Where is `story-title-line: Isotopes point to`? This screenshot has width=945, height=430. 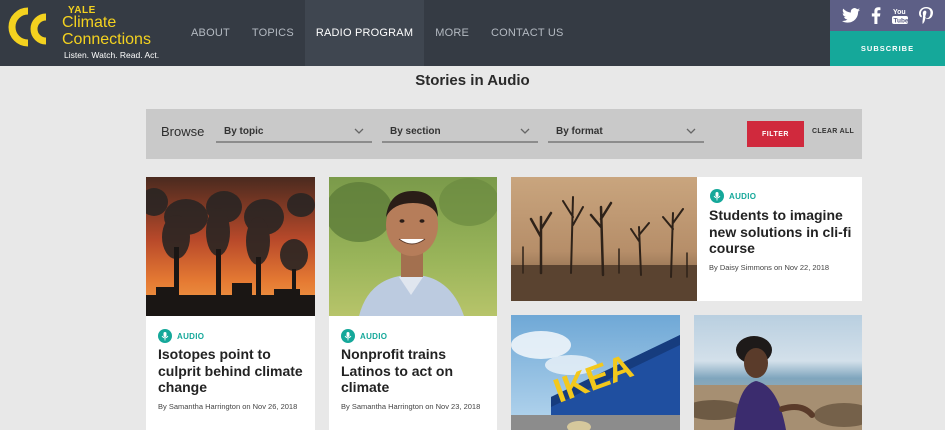
story-title-line: Isotopes point to is located at coordinates (214, 354).